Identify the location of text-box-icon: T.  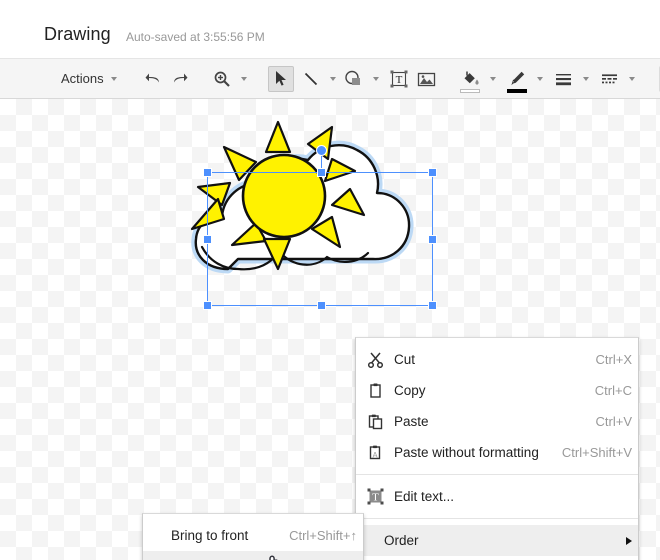
(399, 78).